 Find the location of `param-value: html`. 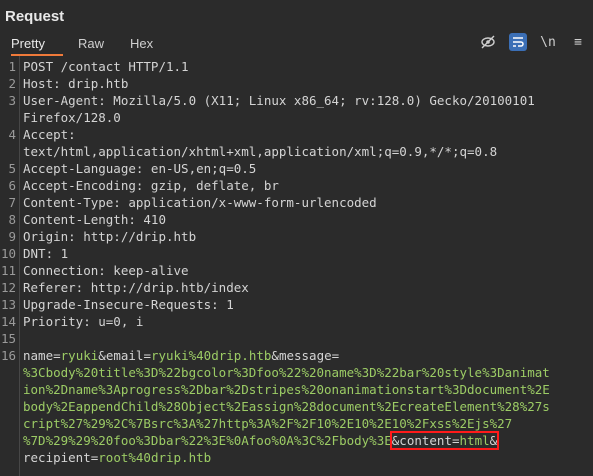

param-value: html is located at coordinates (474, 440).